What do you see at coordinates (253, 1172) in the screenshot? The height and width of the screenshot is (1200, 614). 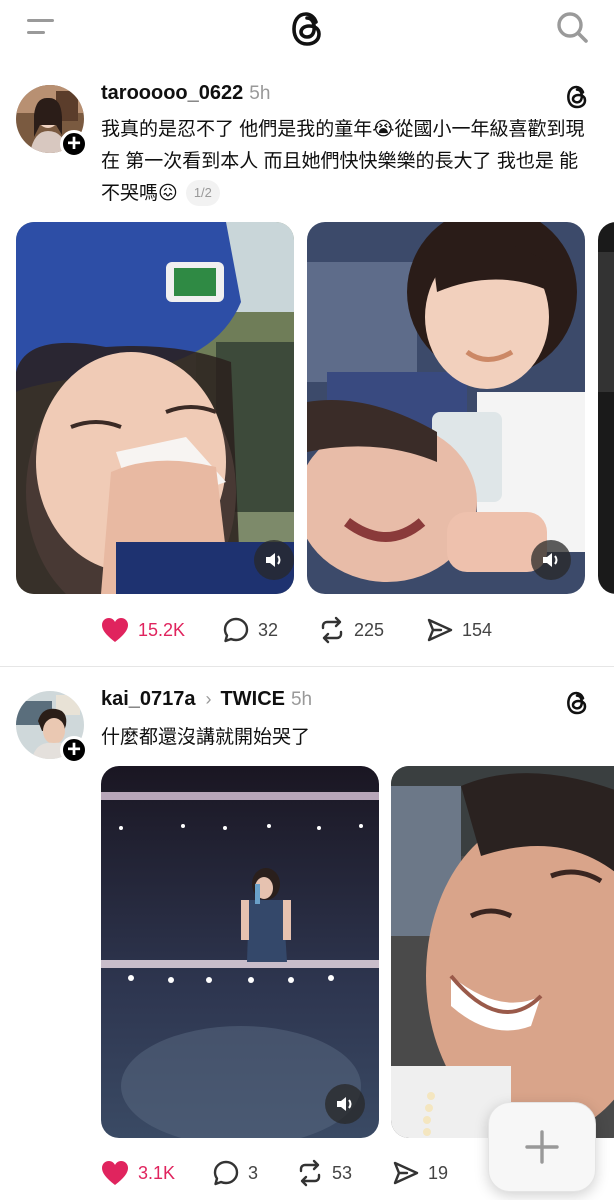 I see `comment-count: 3` at bounding box center [253, 1172].